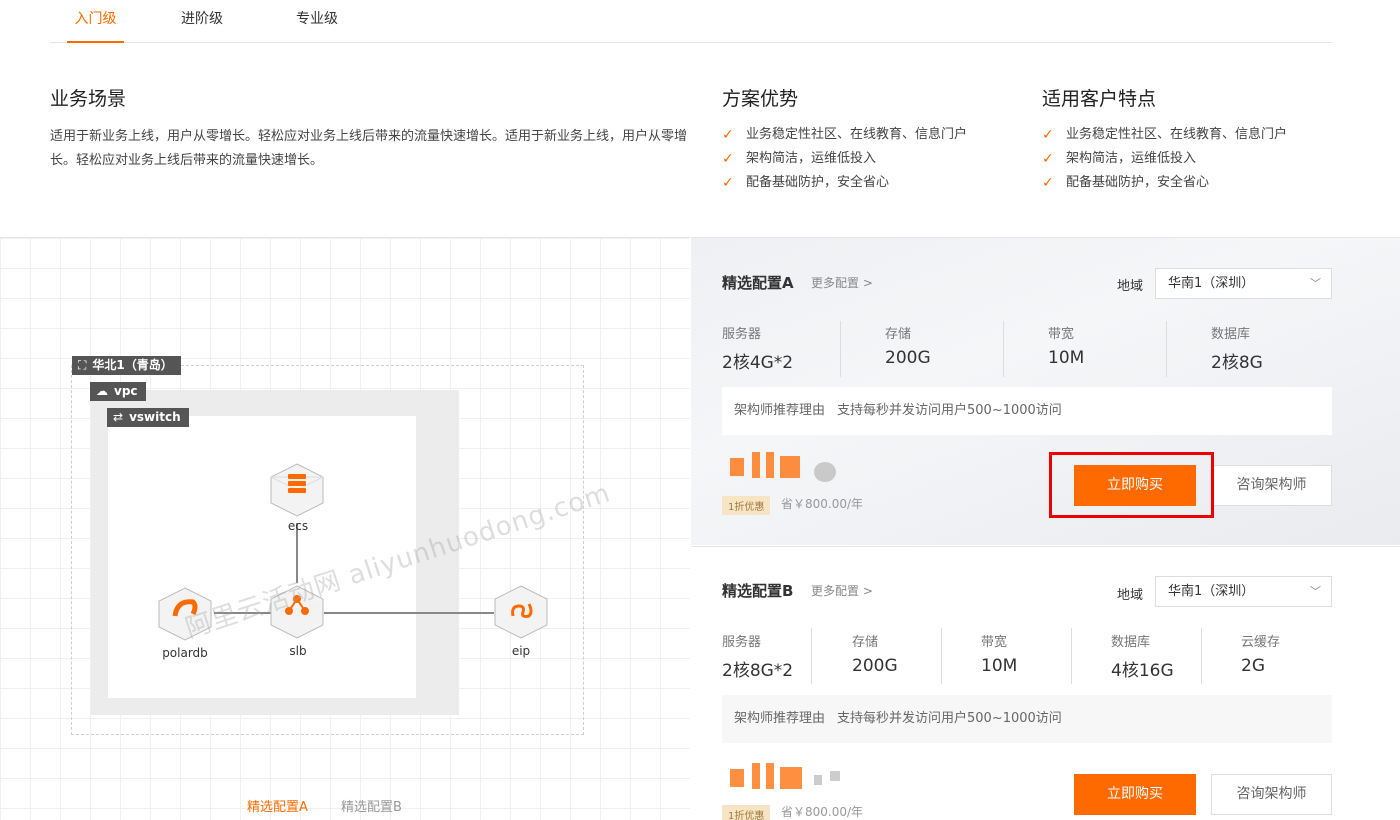 The image size is (1400, 820). Describe the element at coordinates (118, 391) in the screenshot. I see `vpc-tag: ☁ vpc` at that location.